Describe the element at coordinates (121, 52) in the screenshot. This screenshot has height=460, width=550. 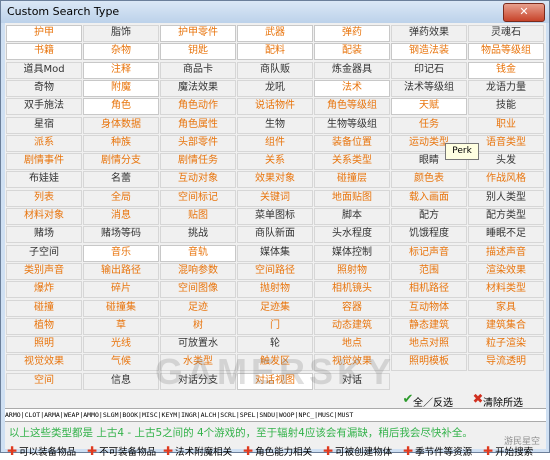
I see `type-cell: 杂物` at that location.